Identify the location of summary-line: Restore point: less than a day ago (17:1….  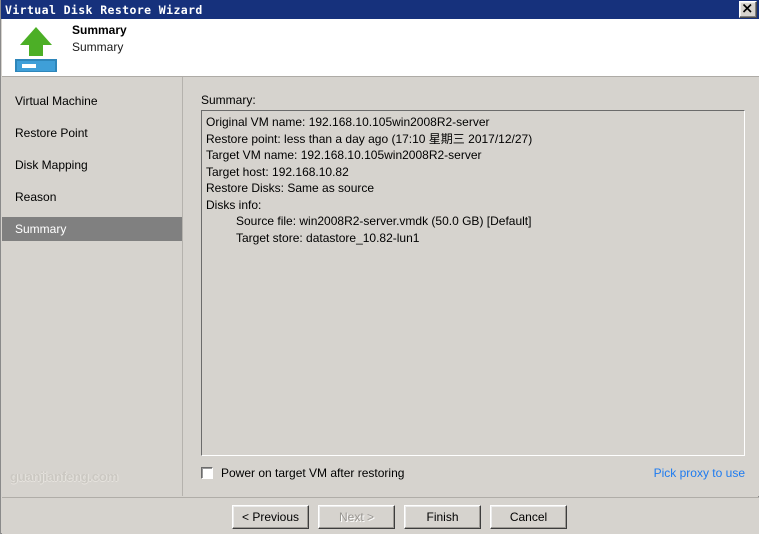
(369, 138).